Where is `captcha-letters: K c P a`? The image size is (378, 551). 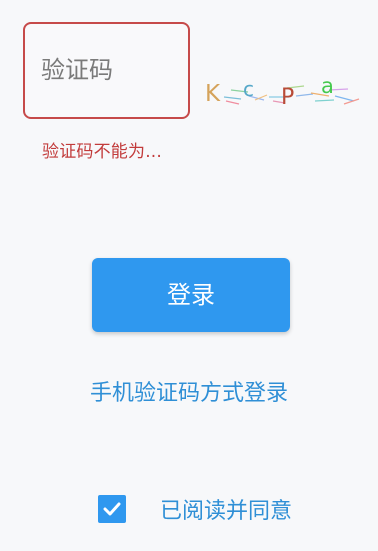 captcha-letters: K c P a is located at coordinates (269, 92).